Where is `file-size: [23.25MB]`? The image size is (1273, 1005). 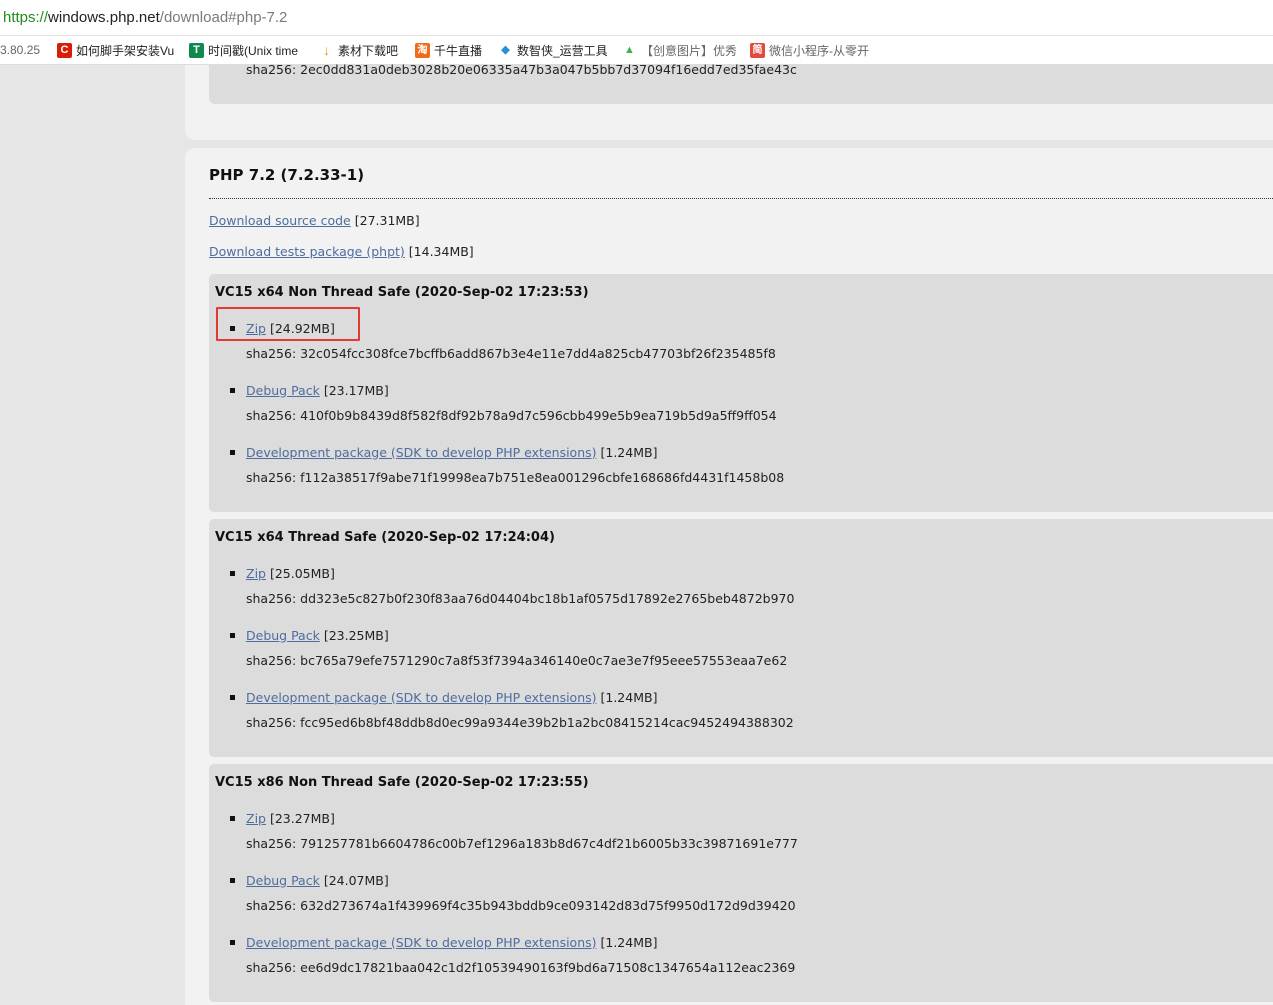 file-size: [23.25MB] is located at coordinates (356, 635).